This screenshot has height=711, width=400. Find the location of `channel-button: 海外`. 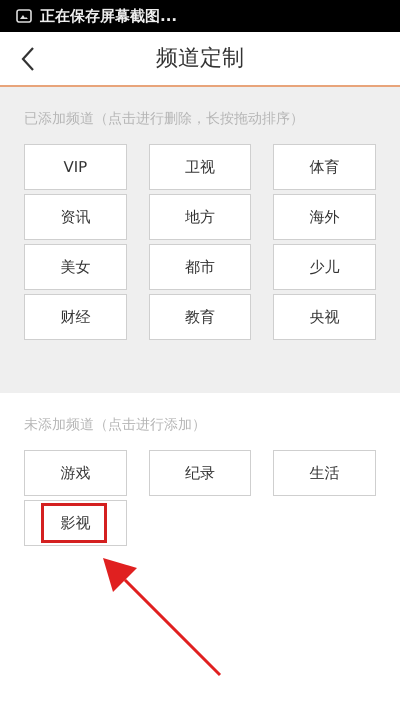

channel-button: 海外 is located at coordinates (324, 217).